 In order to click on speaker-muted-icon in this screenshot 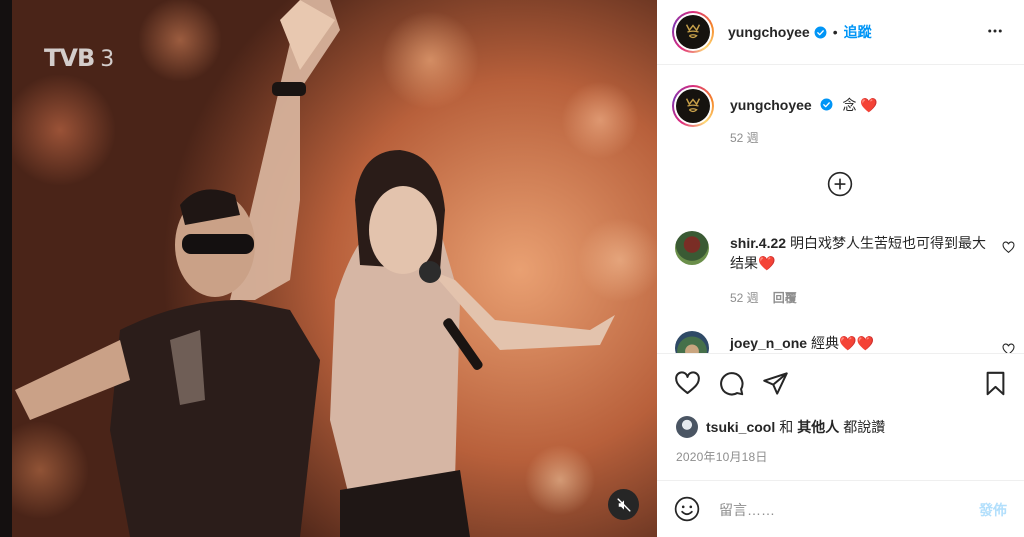, I will do `click(623, 504)`.